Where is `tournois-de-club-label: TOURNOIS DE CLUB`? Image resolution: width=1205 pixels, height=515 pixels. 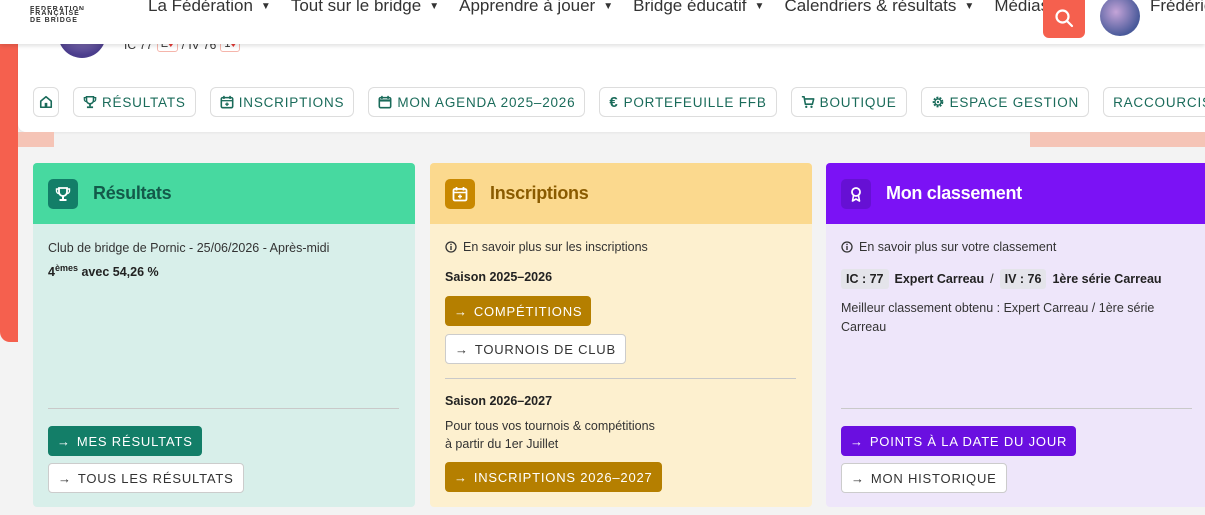
tournois-de-club-label: TOURNOIS DE CLUB is located at coordinates (545, 349).